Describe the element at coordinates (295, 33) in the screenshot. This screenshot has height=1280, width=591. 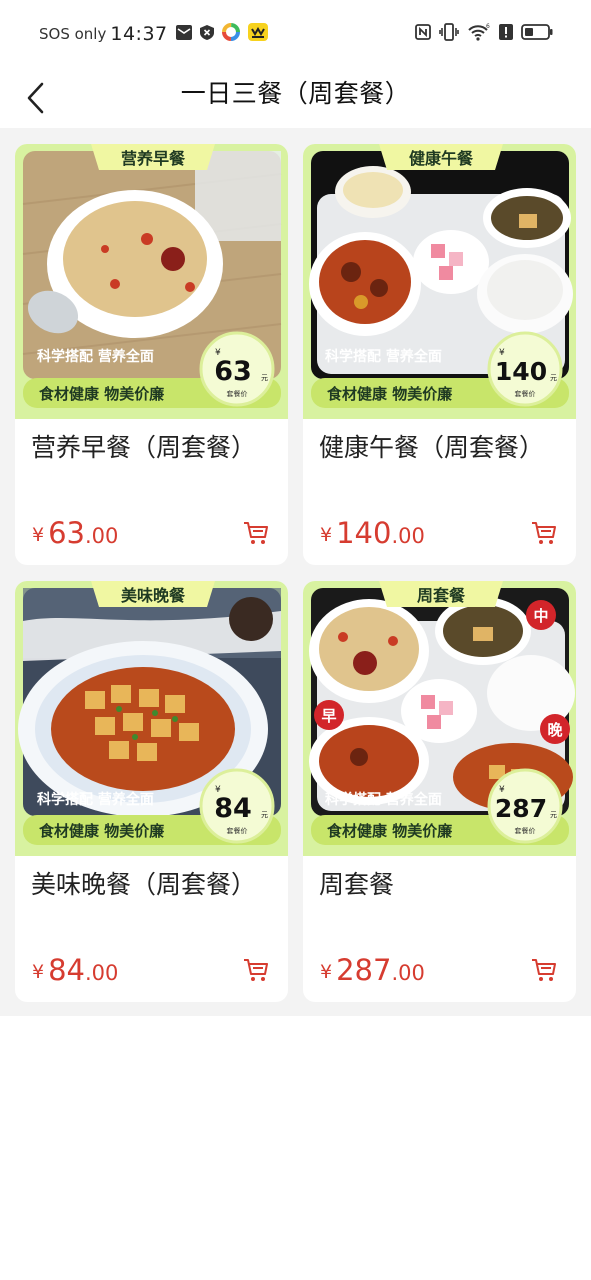
I see `status-bar: SOS only 14:37 6` at that location.